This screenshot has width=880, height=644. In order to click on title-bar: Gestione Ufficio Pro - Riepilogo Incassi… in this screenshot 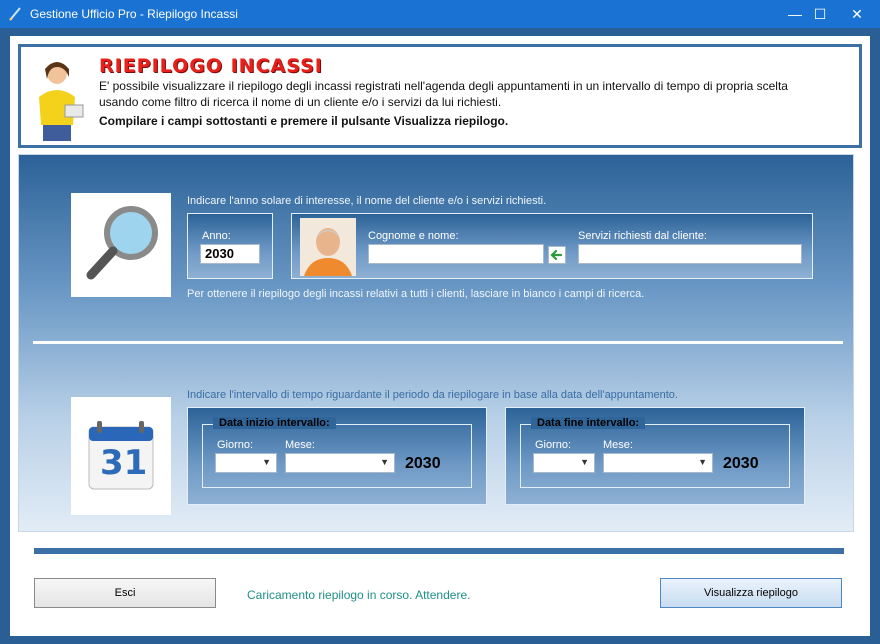, I will do `click(440, 14)`.